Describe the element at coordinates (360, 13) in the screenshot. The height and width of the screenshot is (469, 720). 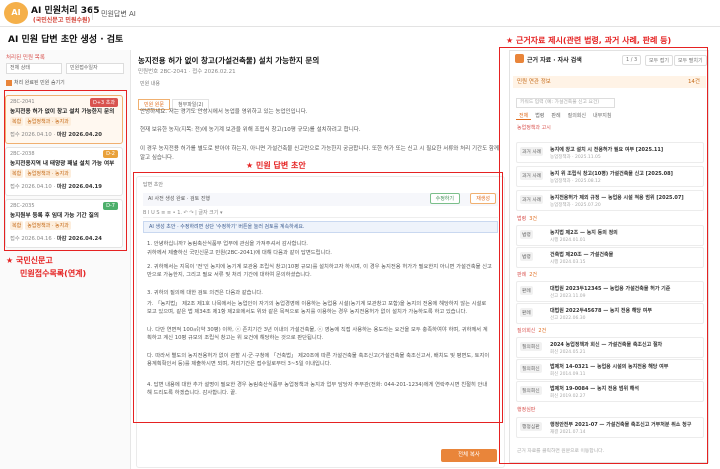
I see `top-bar: AI AI 민원처리 365 (국민신문고 민원수원) 민원답변 AI` at that location.